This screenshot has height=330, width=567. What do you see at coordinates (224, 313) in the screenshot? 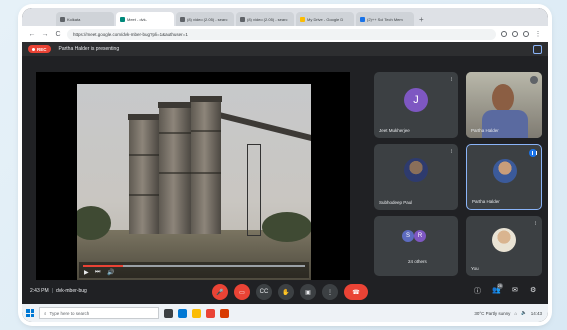
I see `office-icon` at bounding box center [224, 313].